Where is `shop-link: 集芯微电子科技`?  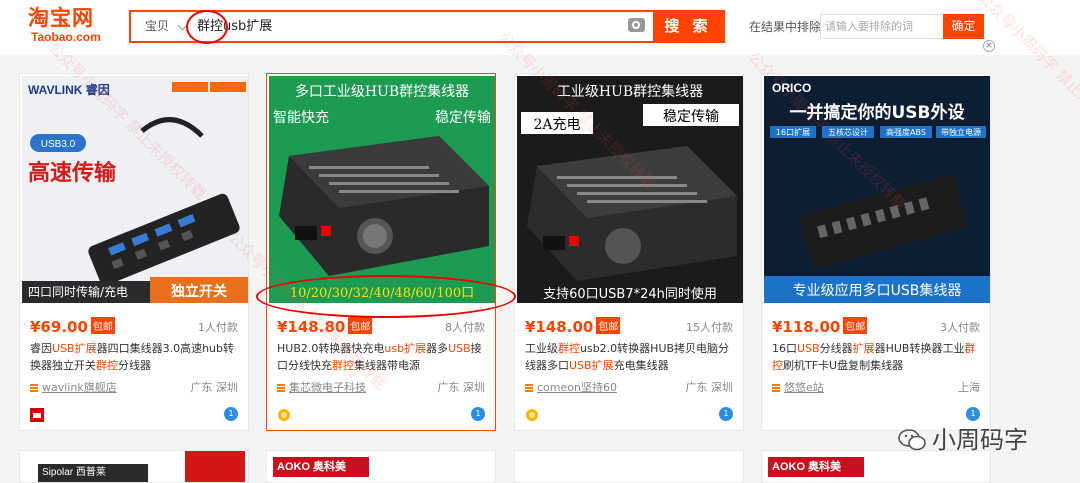
shop-link: 集芯微电子科技 is located at coordinates (321, 387).